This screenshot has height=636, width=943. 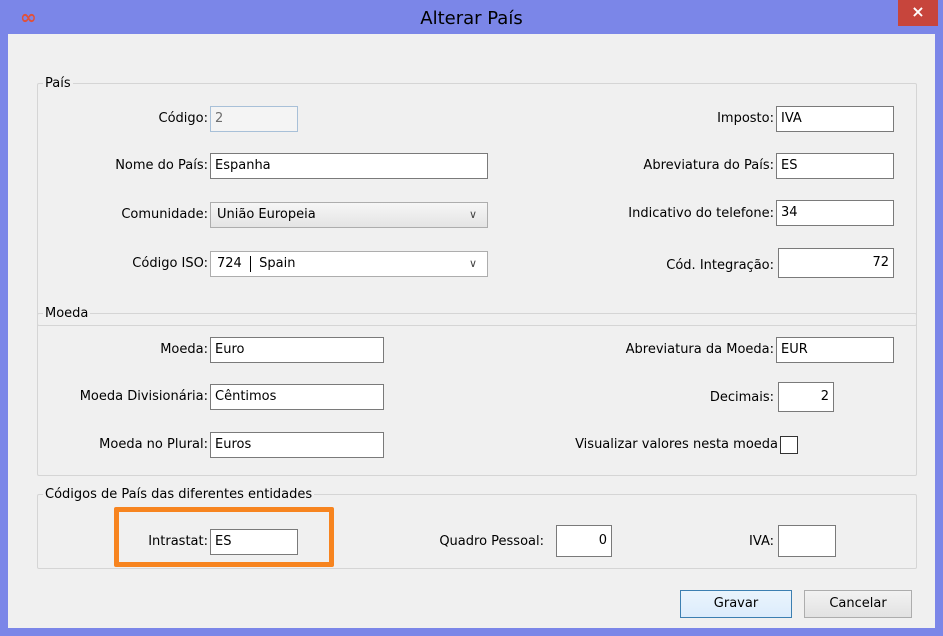 What do you see at coordinates (745, 118) in the screenshot?
I see `imposto-label: Imposto:` at bounding box center [745, 118].